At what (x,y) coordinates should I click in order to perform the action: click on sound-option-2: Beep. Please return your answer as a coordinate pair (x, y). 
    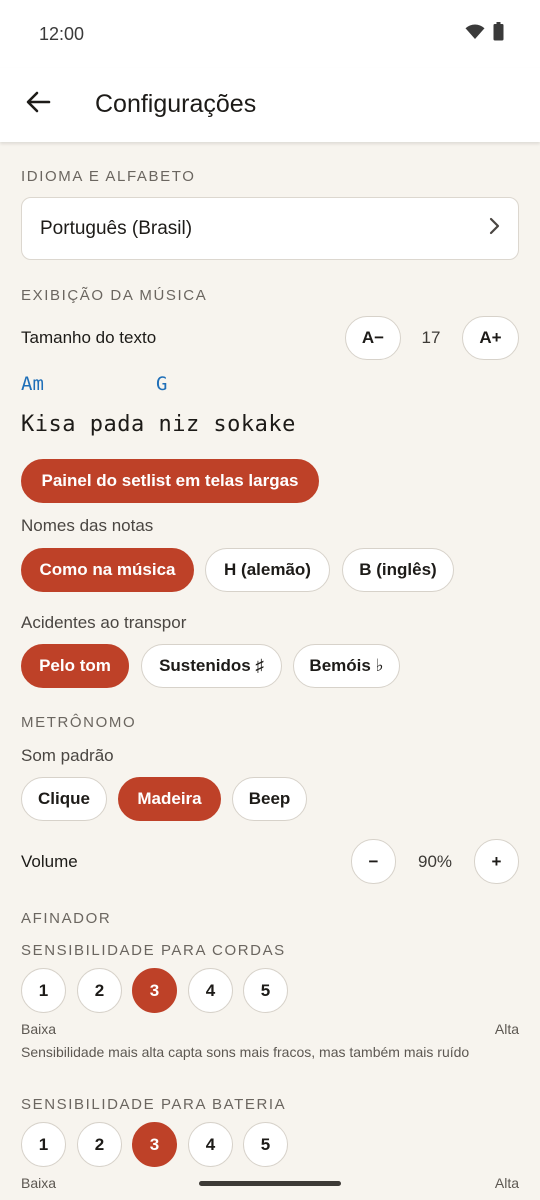
    Looking at the image, I should click on (269, 799).